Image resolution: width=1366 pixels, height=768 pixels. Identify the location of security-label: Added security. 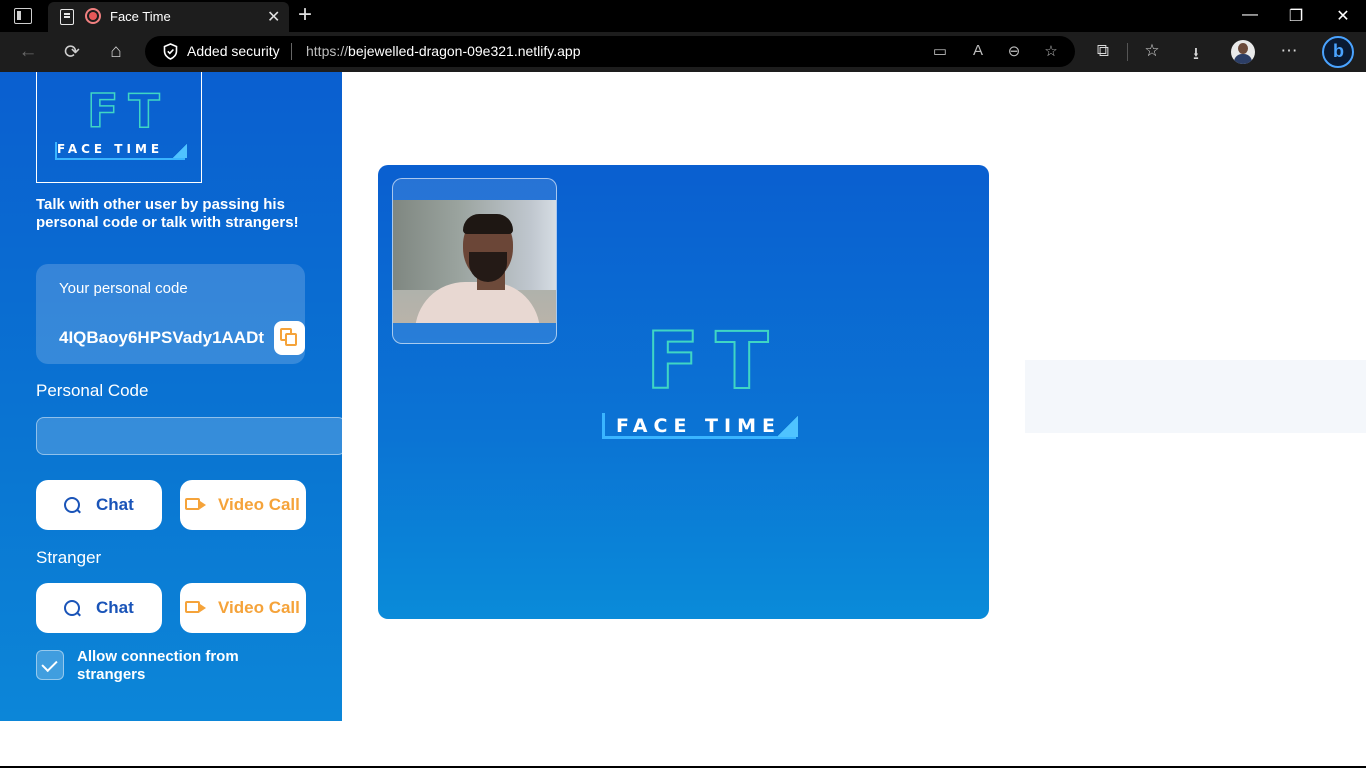
(233, 51).